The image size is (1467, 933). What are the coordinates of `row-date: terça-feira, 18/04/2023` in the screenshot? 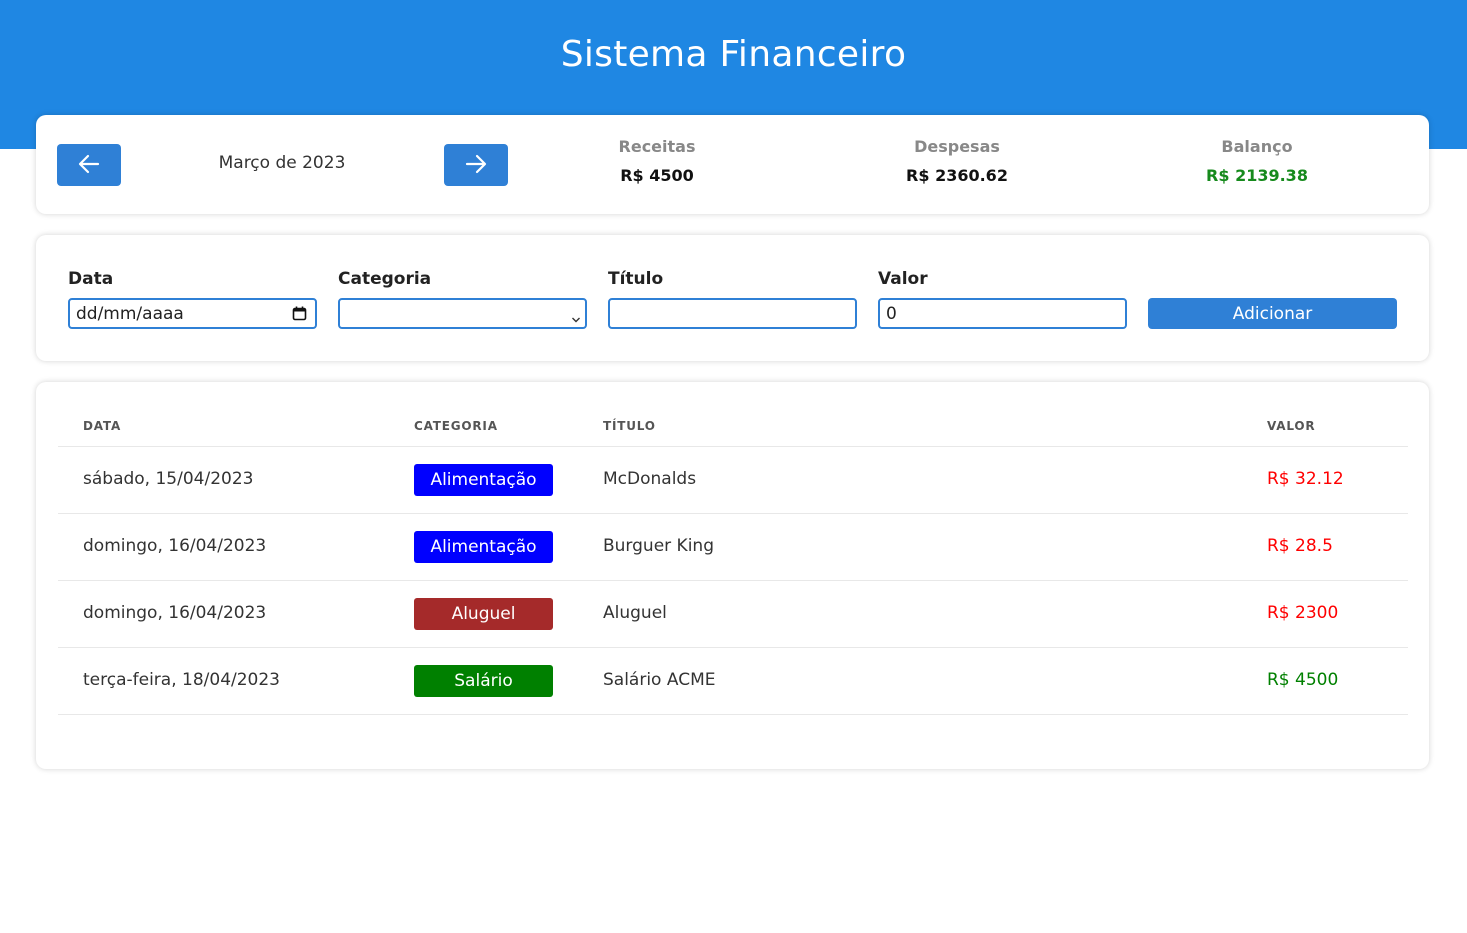 It's located at (182, 680).